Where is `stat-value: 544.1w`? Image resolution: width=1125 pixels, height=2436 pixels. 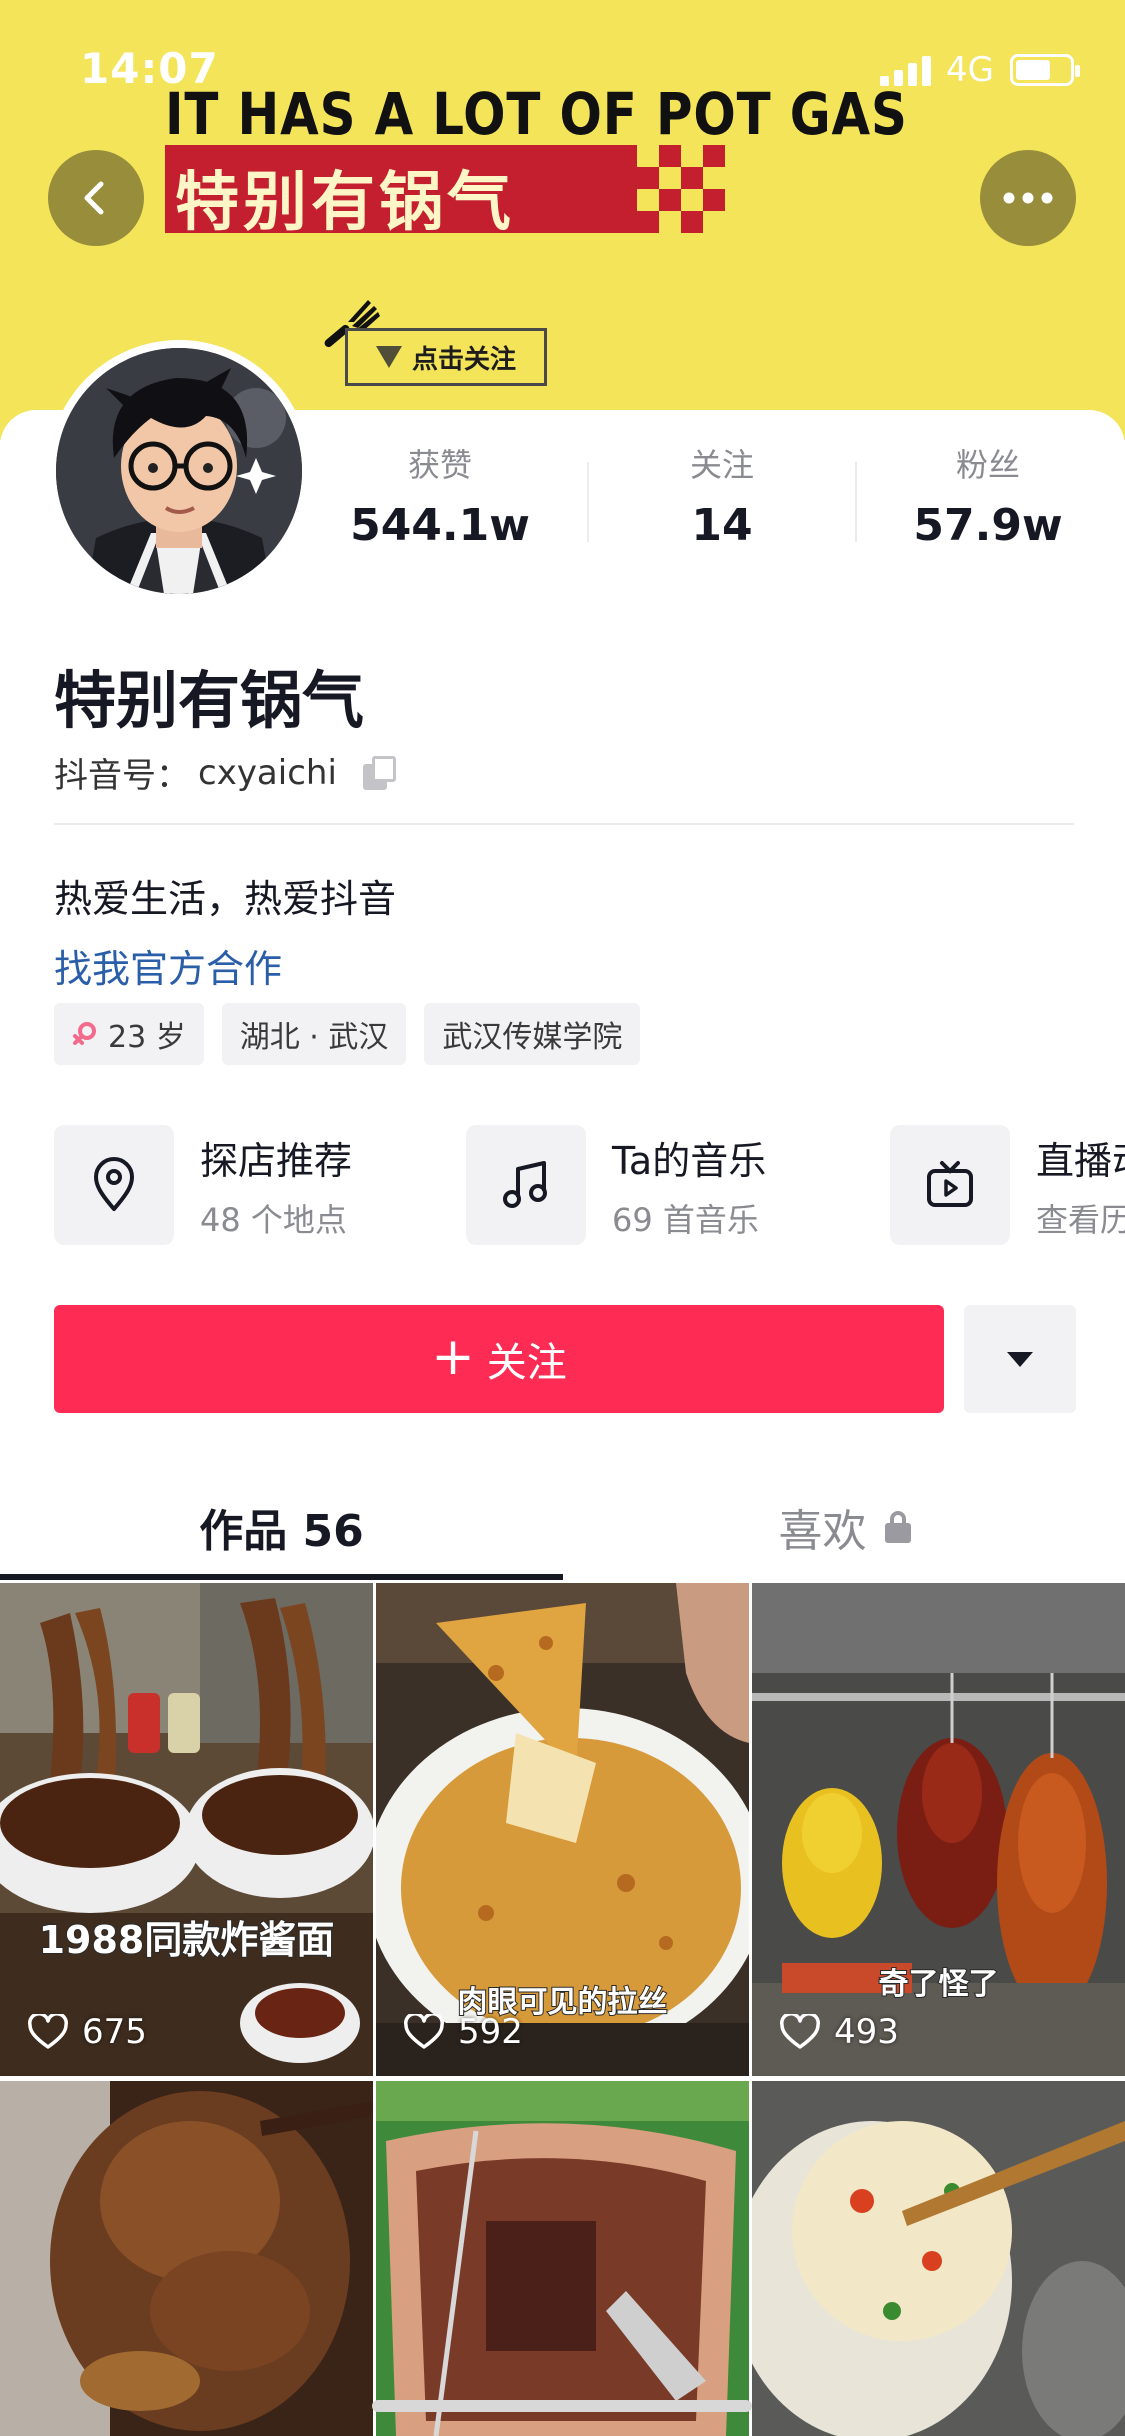
stat-value: 544.1w is located at coordinates (440, 525).